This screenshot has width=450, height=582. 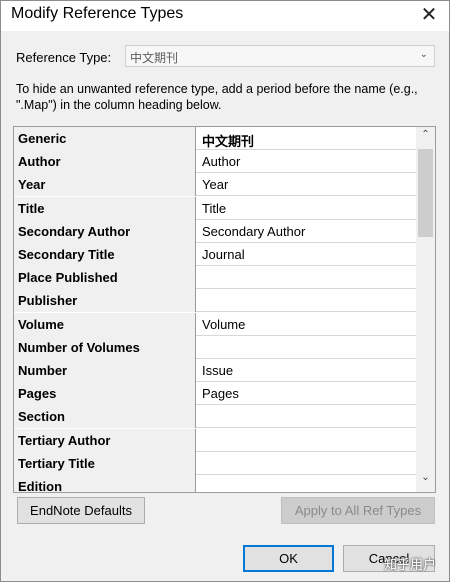 What do you see at coordinates (307, 254) in the screenshot?
I see `field-label-cell: Journal` at bounding box center [307, 254].